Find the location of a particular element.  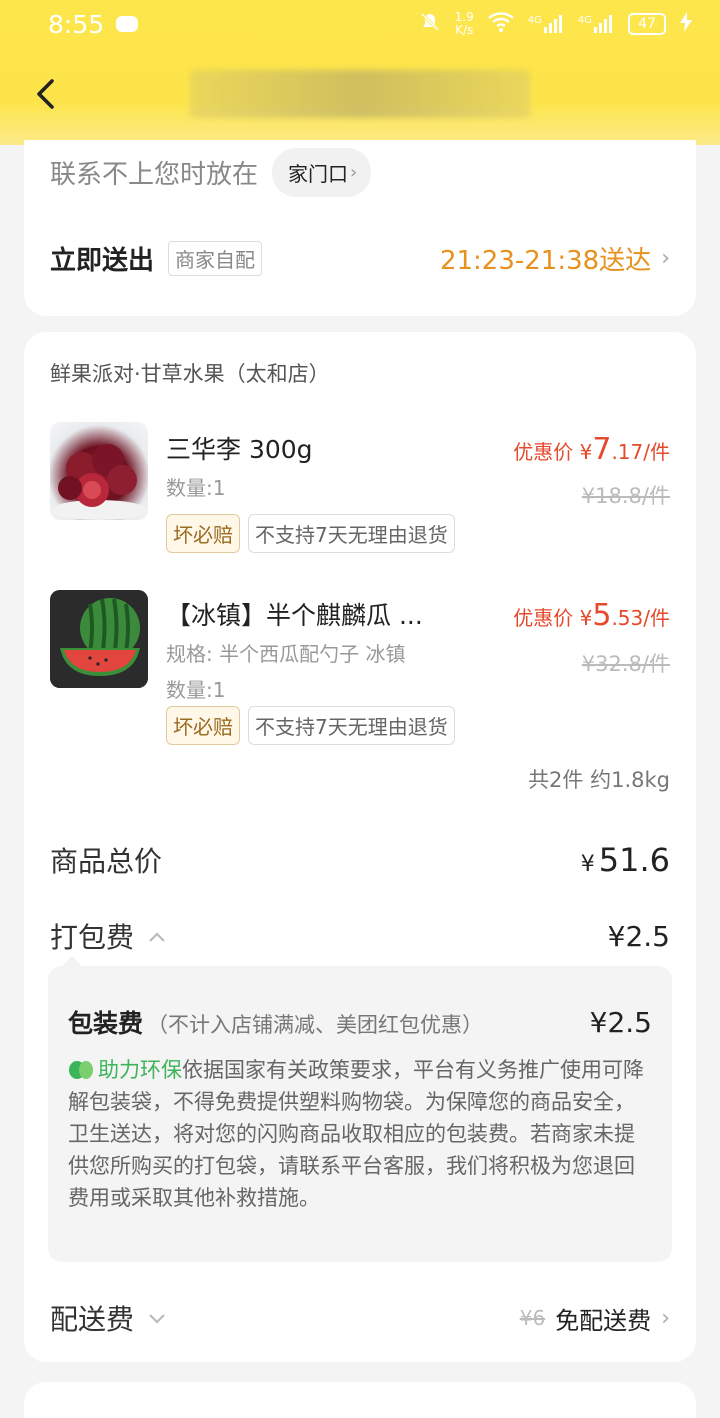

arrival-time-selector: 21:23-21:38送达 › is located at coordinates (555, 258).